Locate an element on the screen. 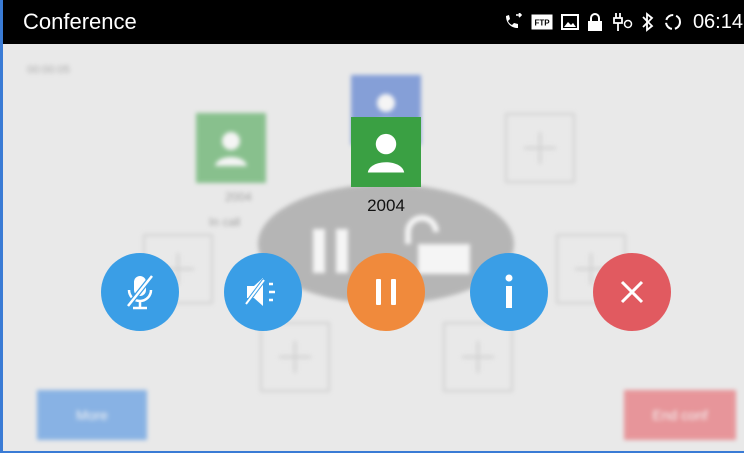 This screenshot has width=744, height=453. end-call-button is located at coordinates (632, 292).